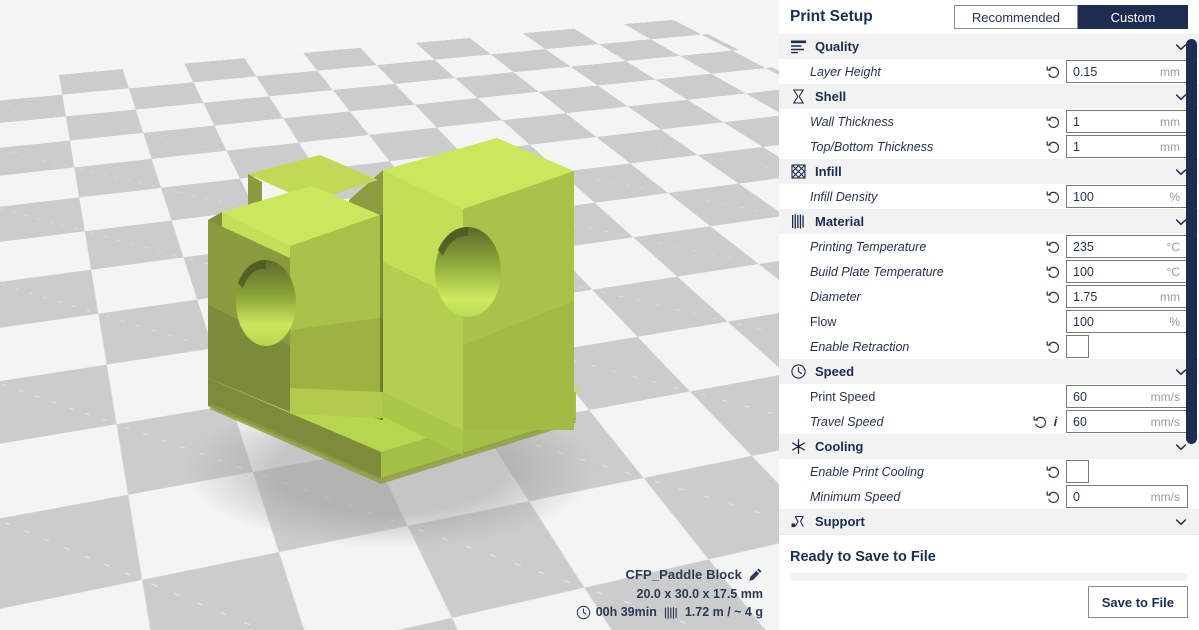  What do you see at coordinates (1015, 17) in the screenshot?
I see `tab-recommended: Recommended` at bounding box center [1015, 17].